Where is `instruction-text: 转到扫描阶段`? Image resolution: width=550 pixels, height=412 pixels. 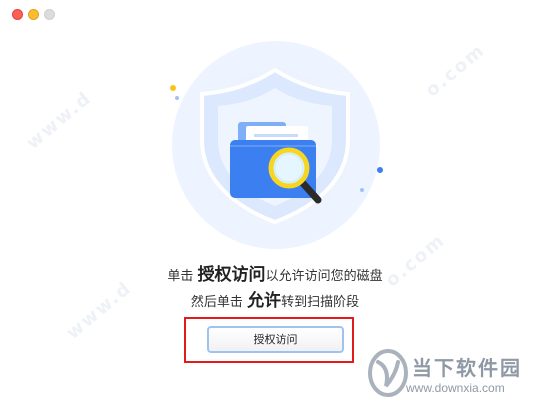
instruction-text: 转到扫描阶段 is located at coordinates (320, 302).